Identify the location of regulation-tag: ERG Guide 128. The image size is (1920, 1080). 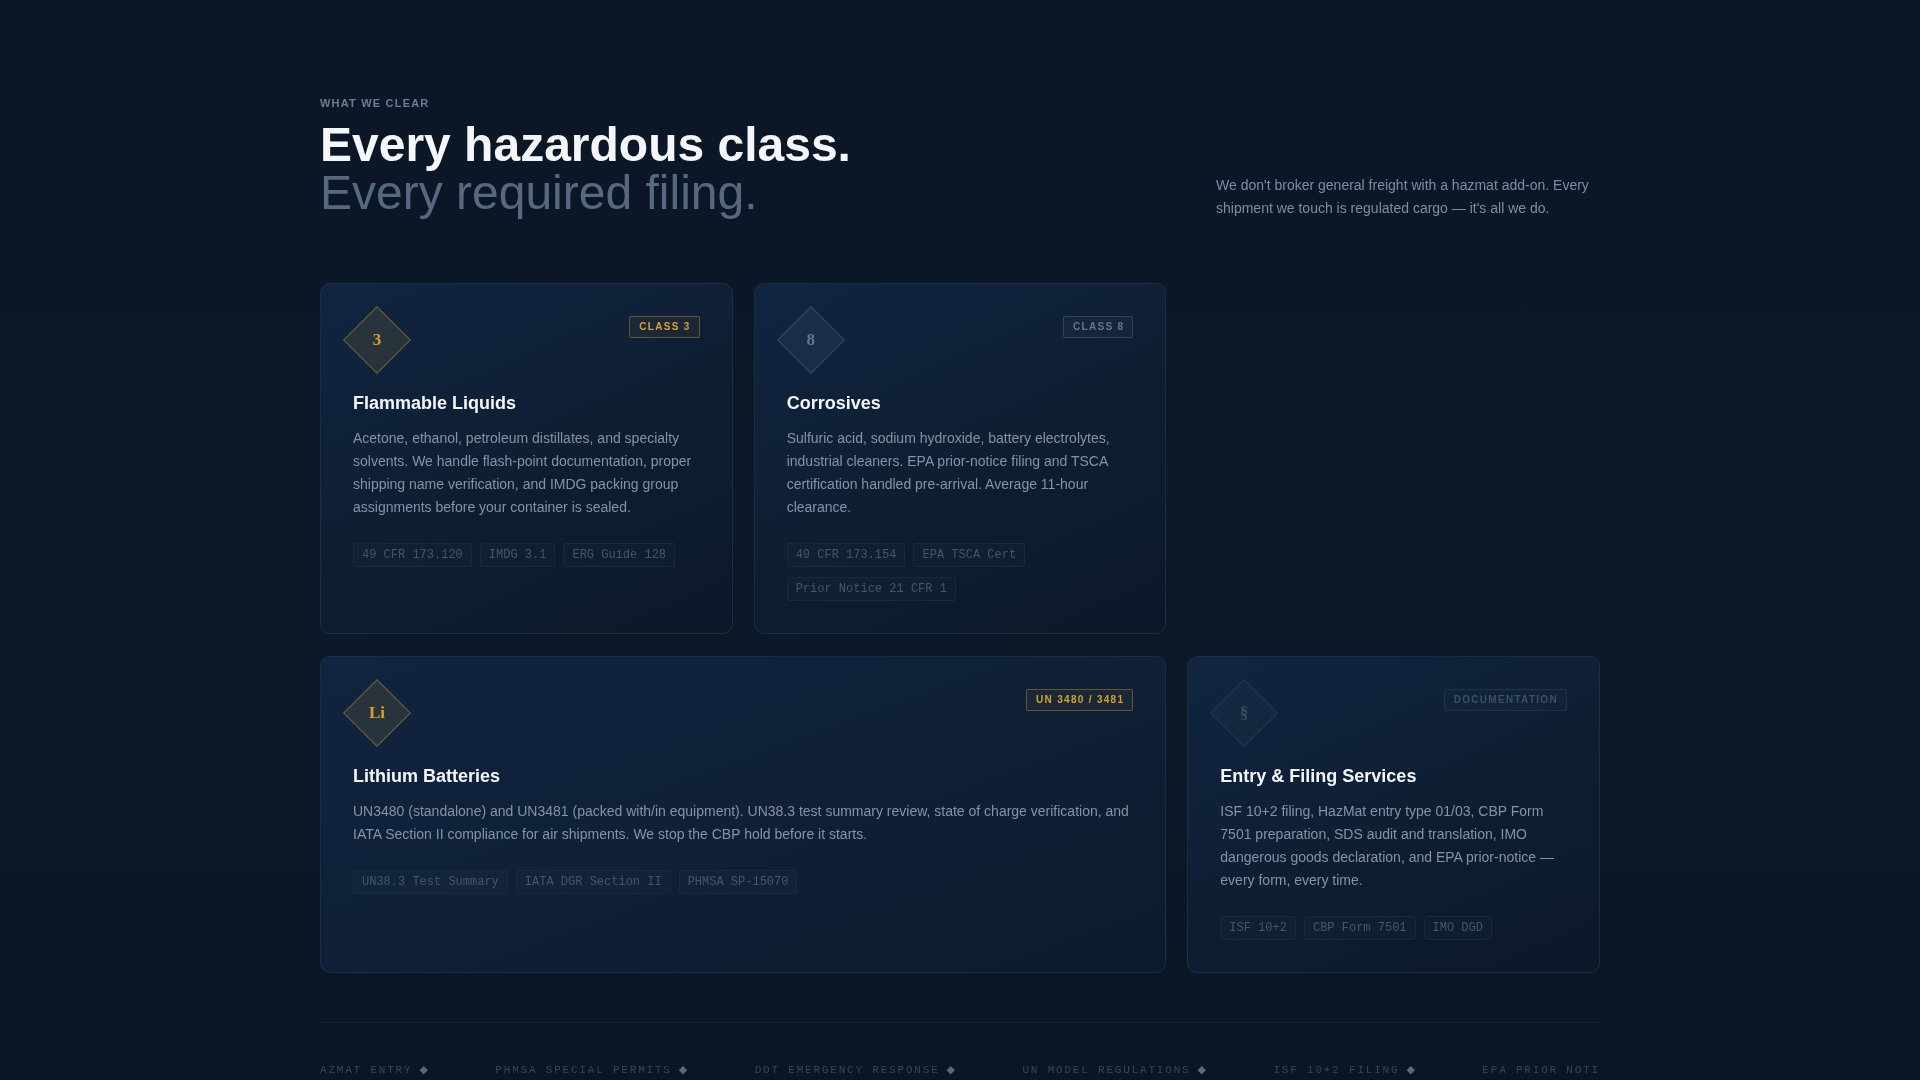
(619, 555).